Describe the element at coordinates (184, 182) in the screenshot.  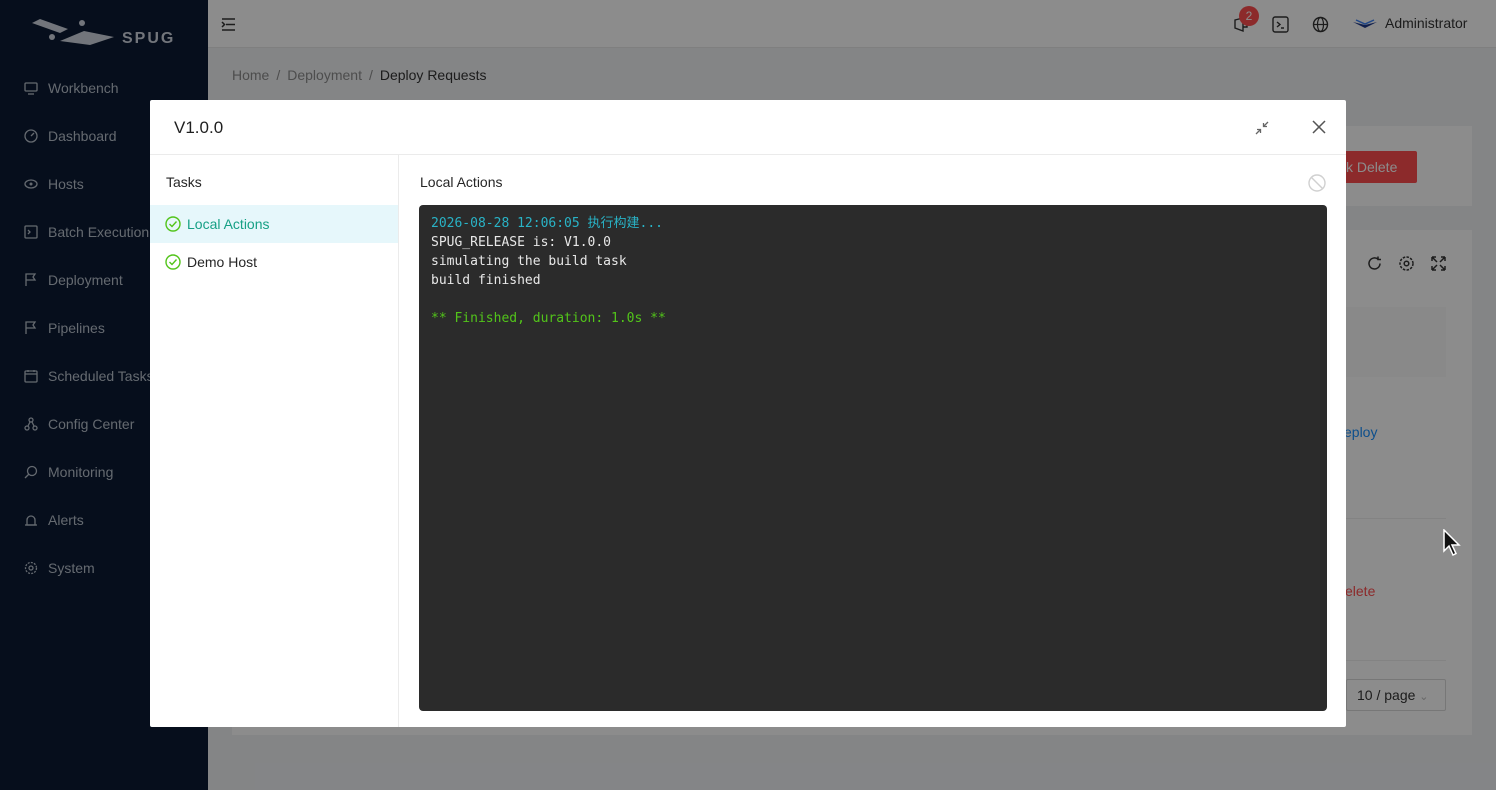
I see `tasks-heading: Tasks` at that location.